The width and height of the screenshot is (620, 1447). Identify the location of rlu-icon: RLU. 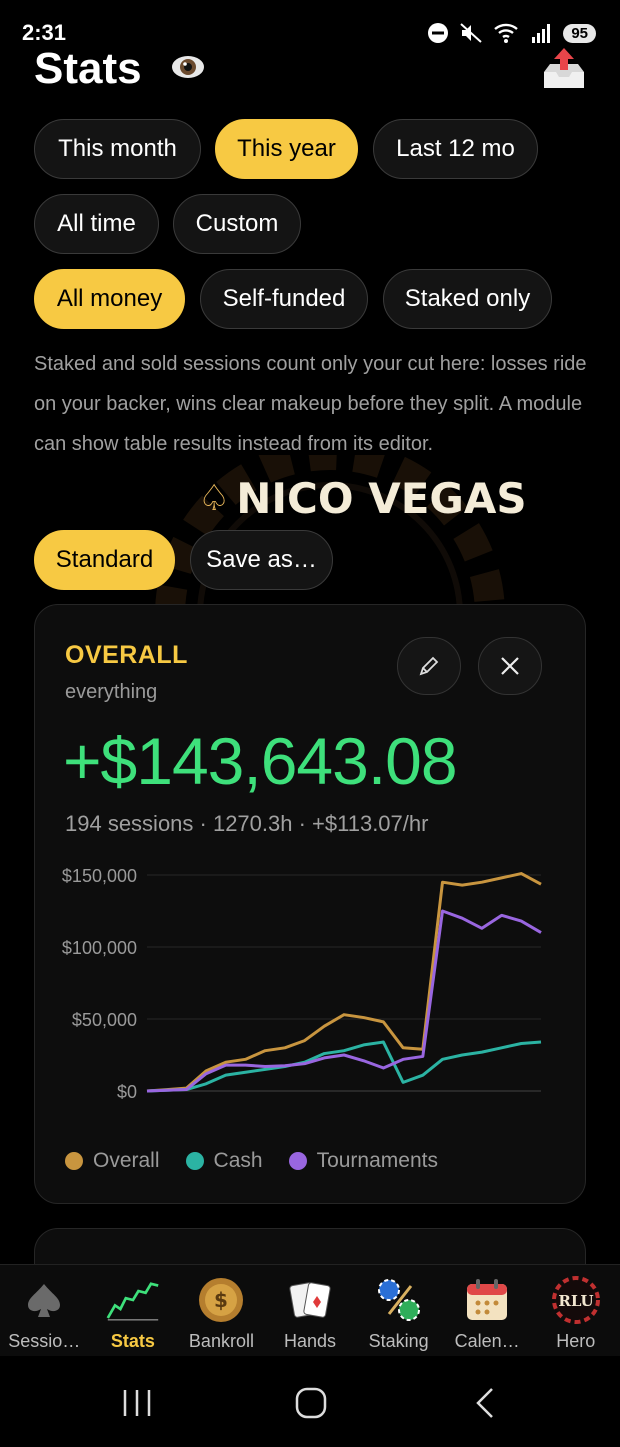
(575, 1300).